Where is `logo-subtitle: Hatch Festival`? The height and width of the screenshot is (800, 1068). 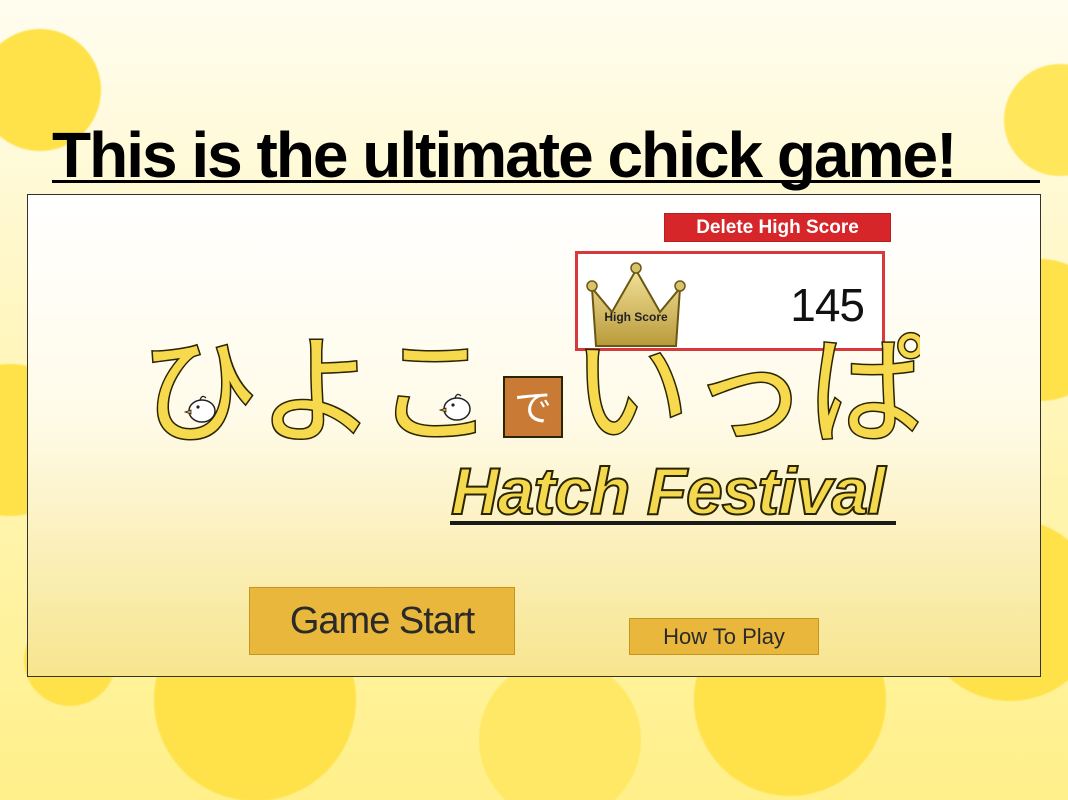 logo-subtitle: Hatch Festival is located at coordinates (668, 491).